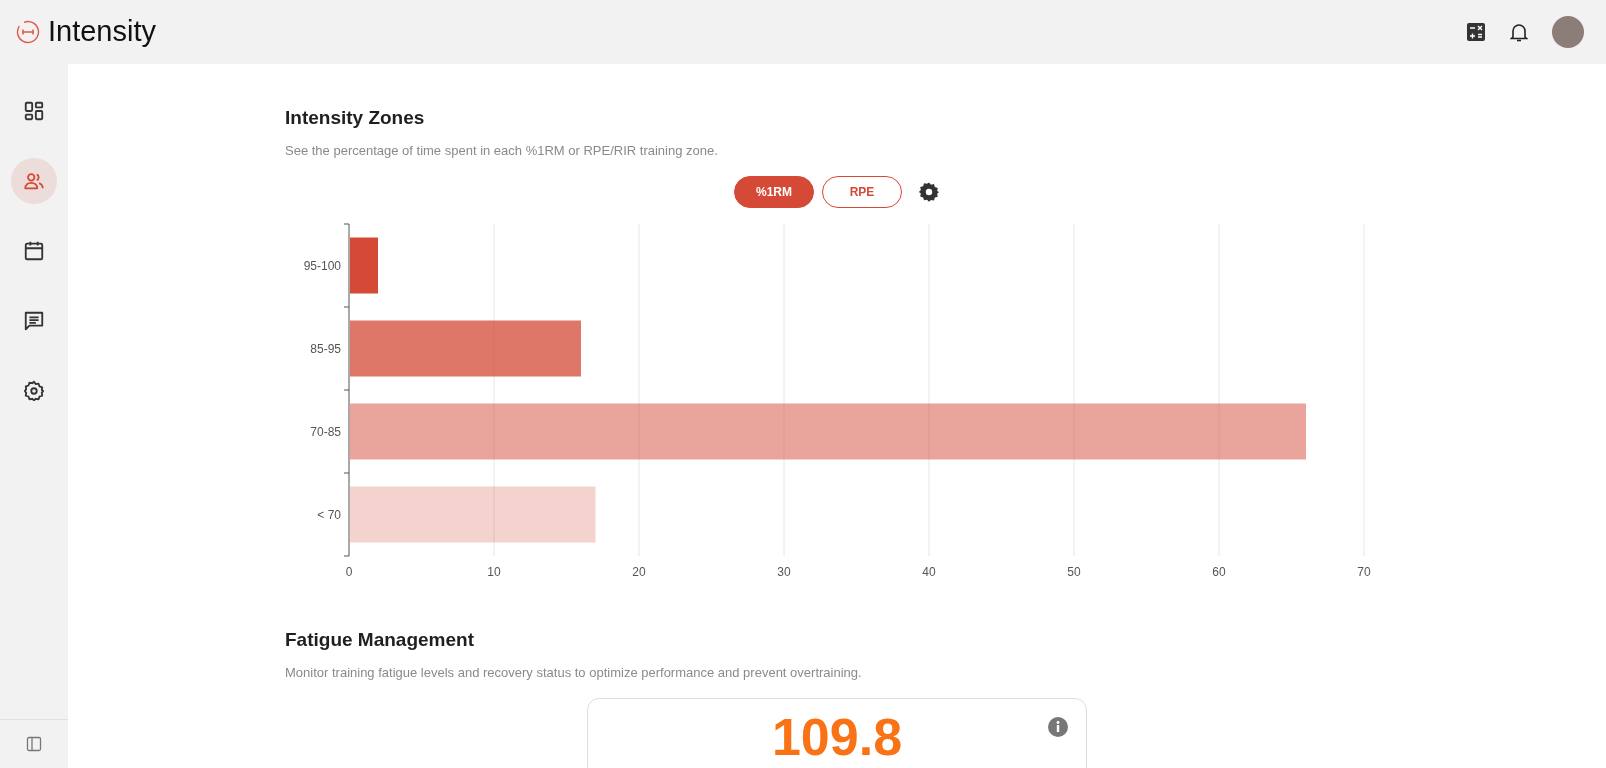 Image resolution: width=1606 pixels, height=768 pixels. What do you see at coordinates (329, 514) in the screenshot?
I see `y-category-label: < 70` at bounding box center [329, 514].